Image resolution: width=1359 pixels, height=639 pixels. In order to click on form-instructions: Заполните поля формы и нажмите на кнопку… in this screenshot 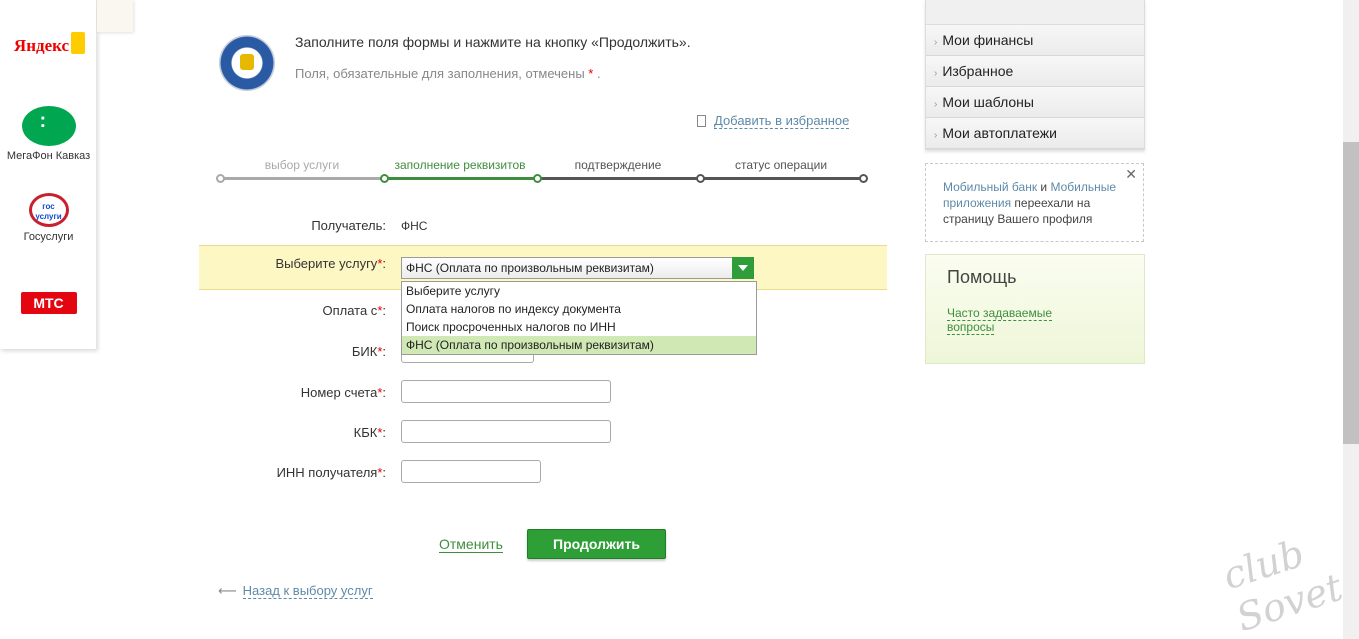, I will do `click(493, 42)`.